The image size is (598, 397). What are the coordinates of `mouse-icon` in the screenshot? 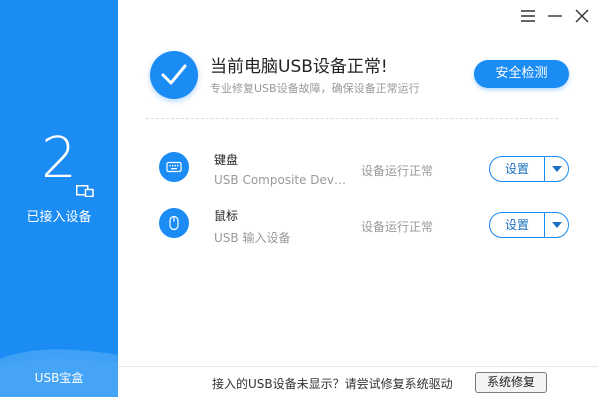 It's located at (174, 223).